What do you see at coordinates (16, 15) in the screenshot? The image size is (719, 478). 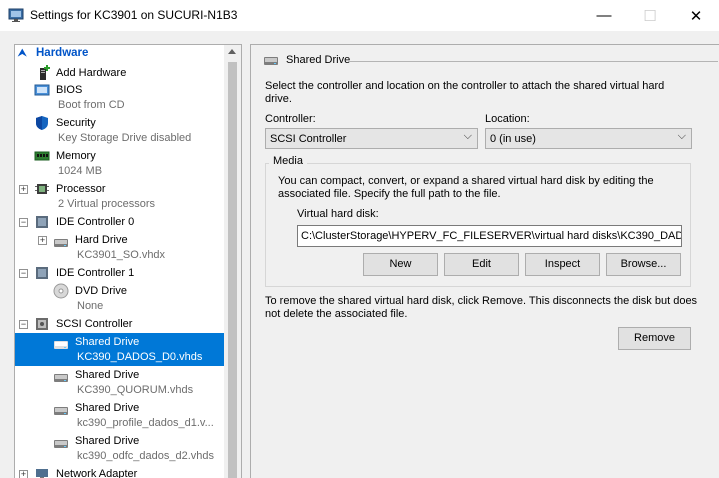 I see `settings-app-icon` at bounding box center [16, 15].